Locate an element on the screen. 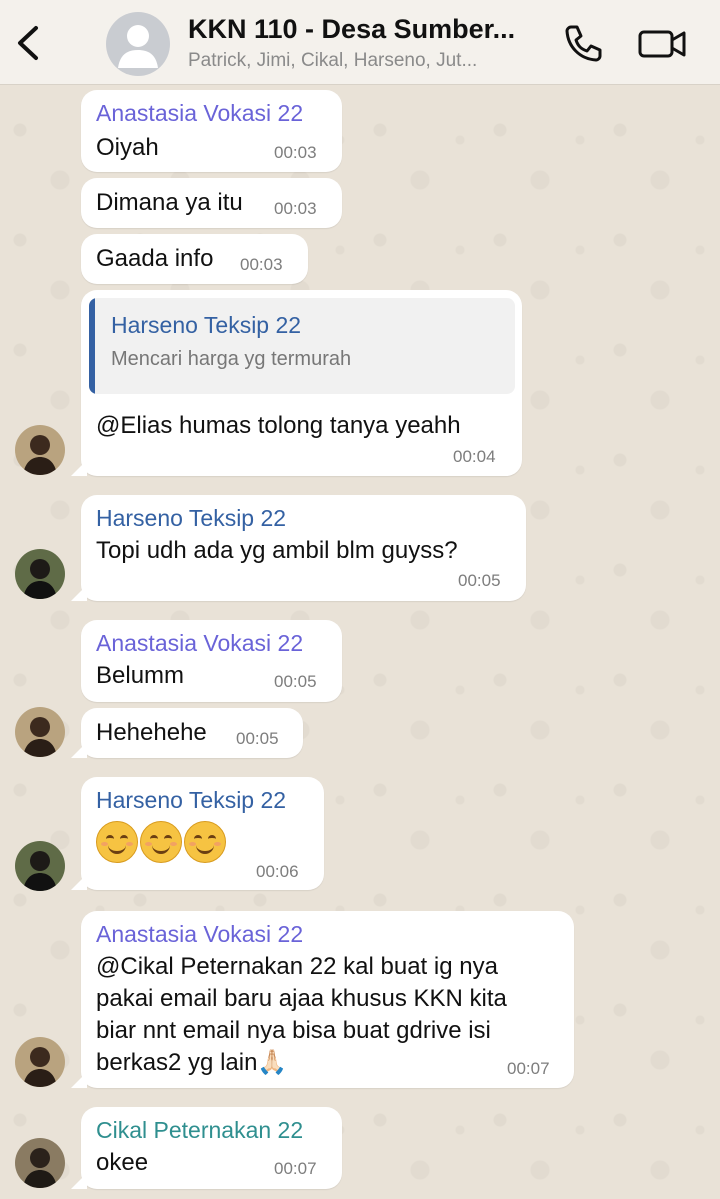 This screenshot has height=1199, width=720. quote-accent-bar is located at coordinates (92, 346).